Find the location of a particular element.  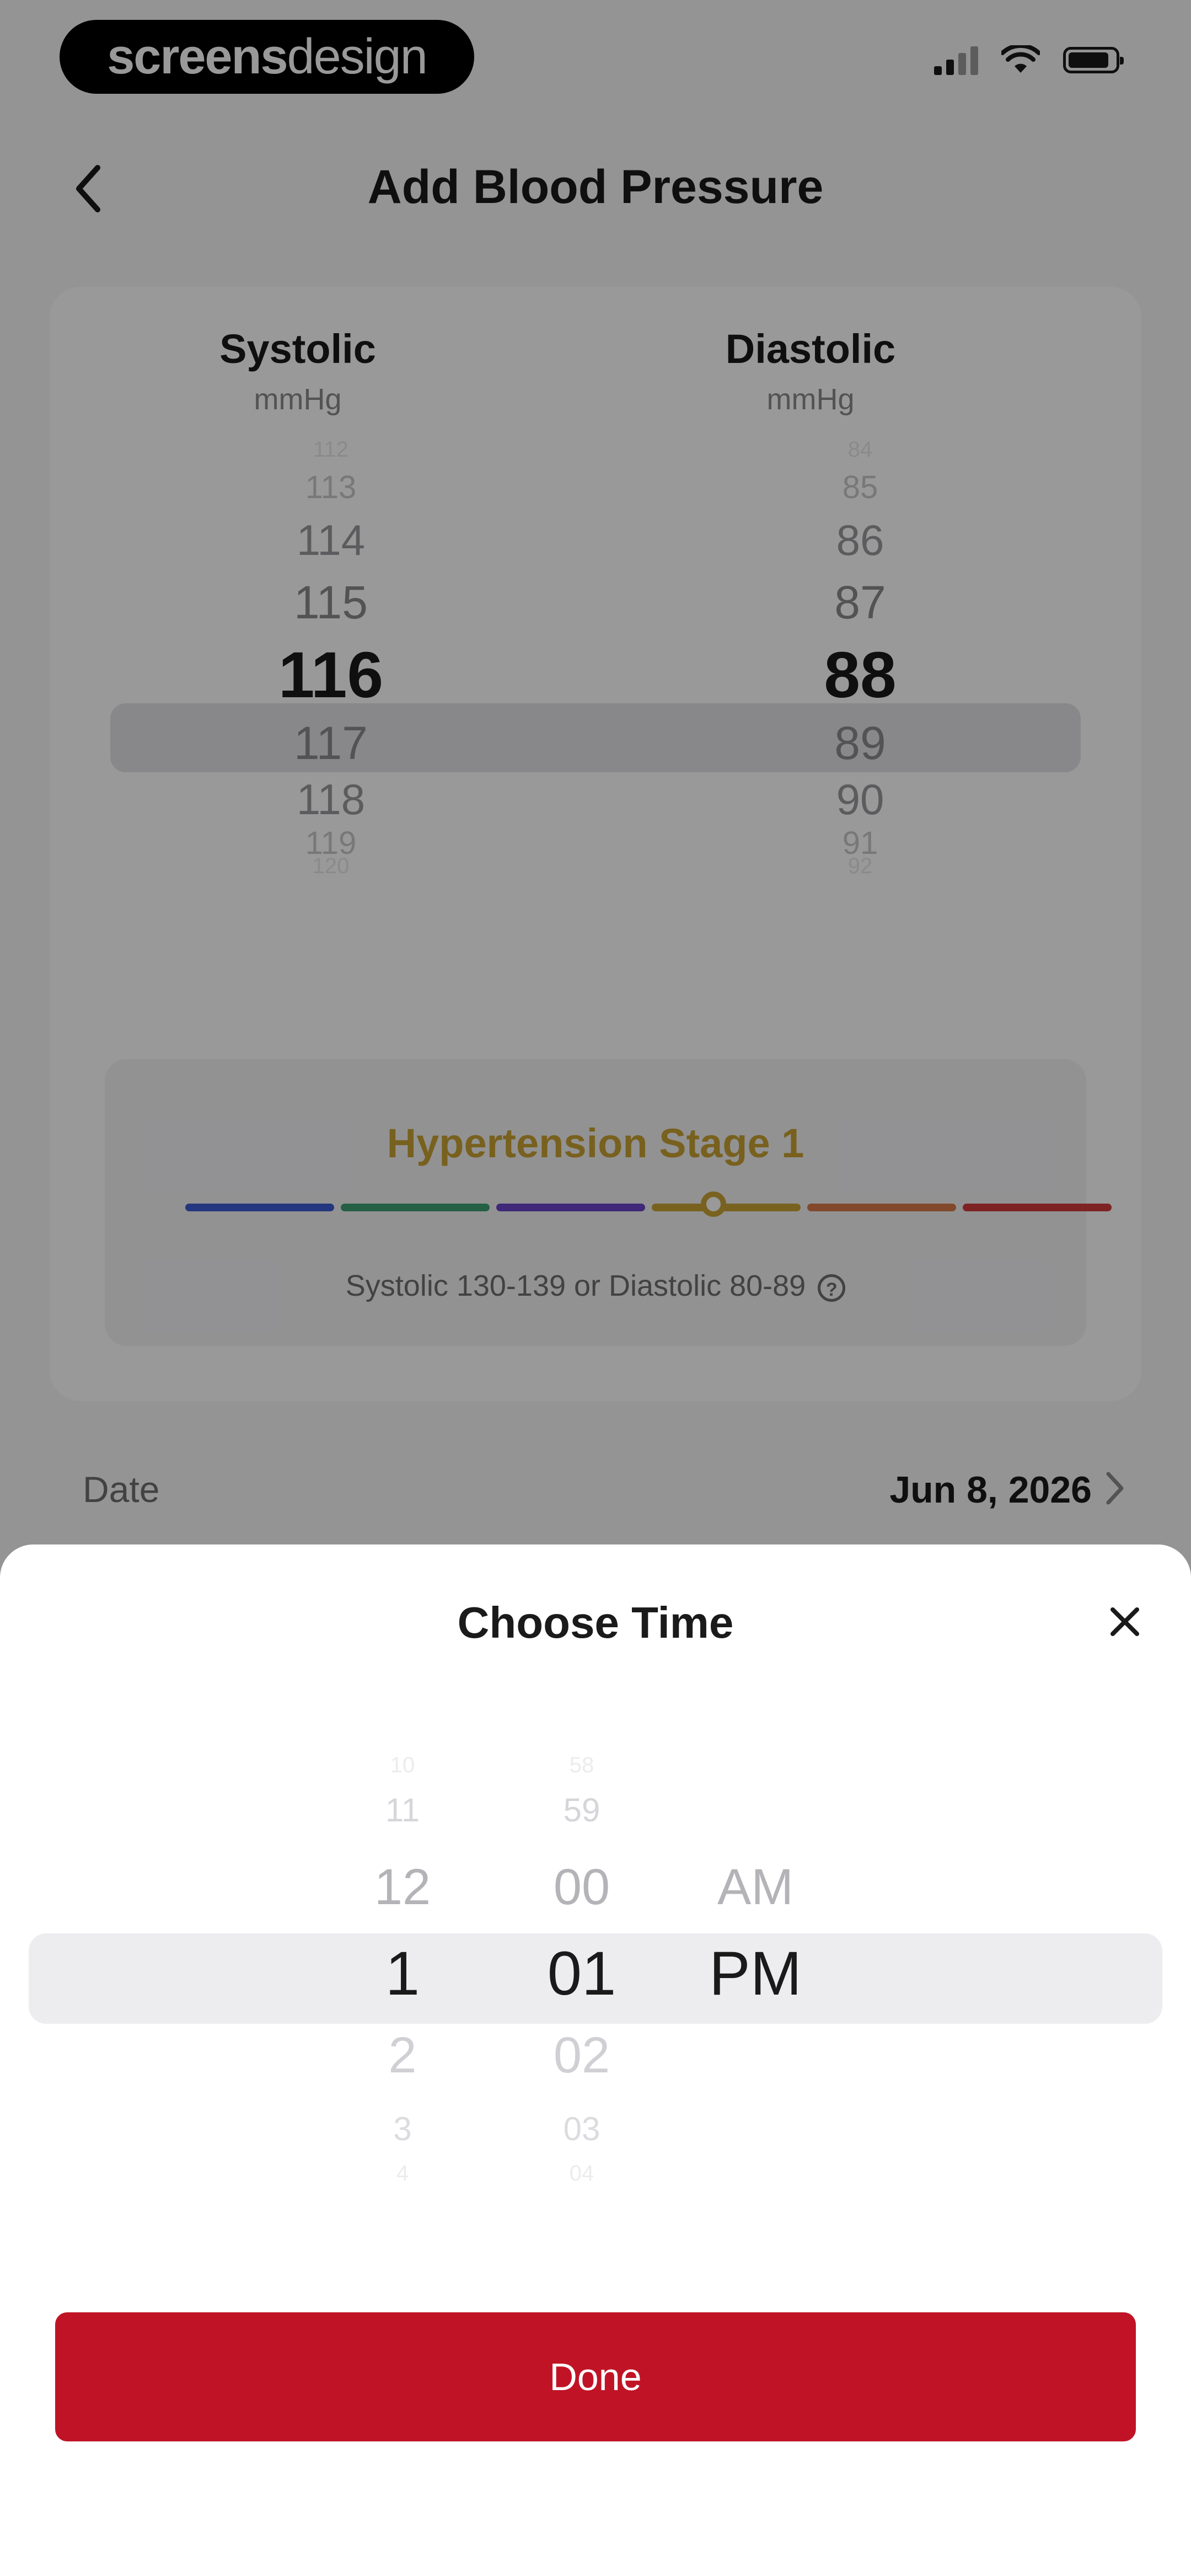

minute-selected: 01 is located at coordinates (581, 1974).